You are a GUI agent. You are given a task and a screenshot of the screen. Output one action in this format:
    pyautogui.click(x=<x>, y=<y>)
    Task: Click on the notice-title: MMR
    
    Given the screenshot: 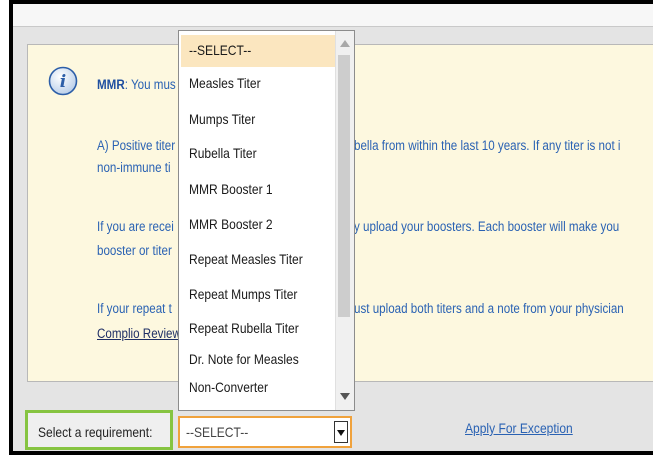 What is the action you would take?
    pyautogui.click(x=111, y=84)
    